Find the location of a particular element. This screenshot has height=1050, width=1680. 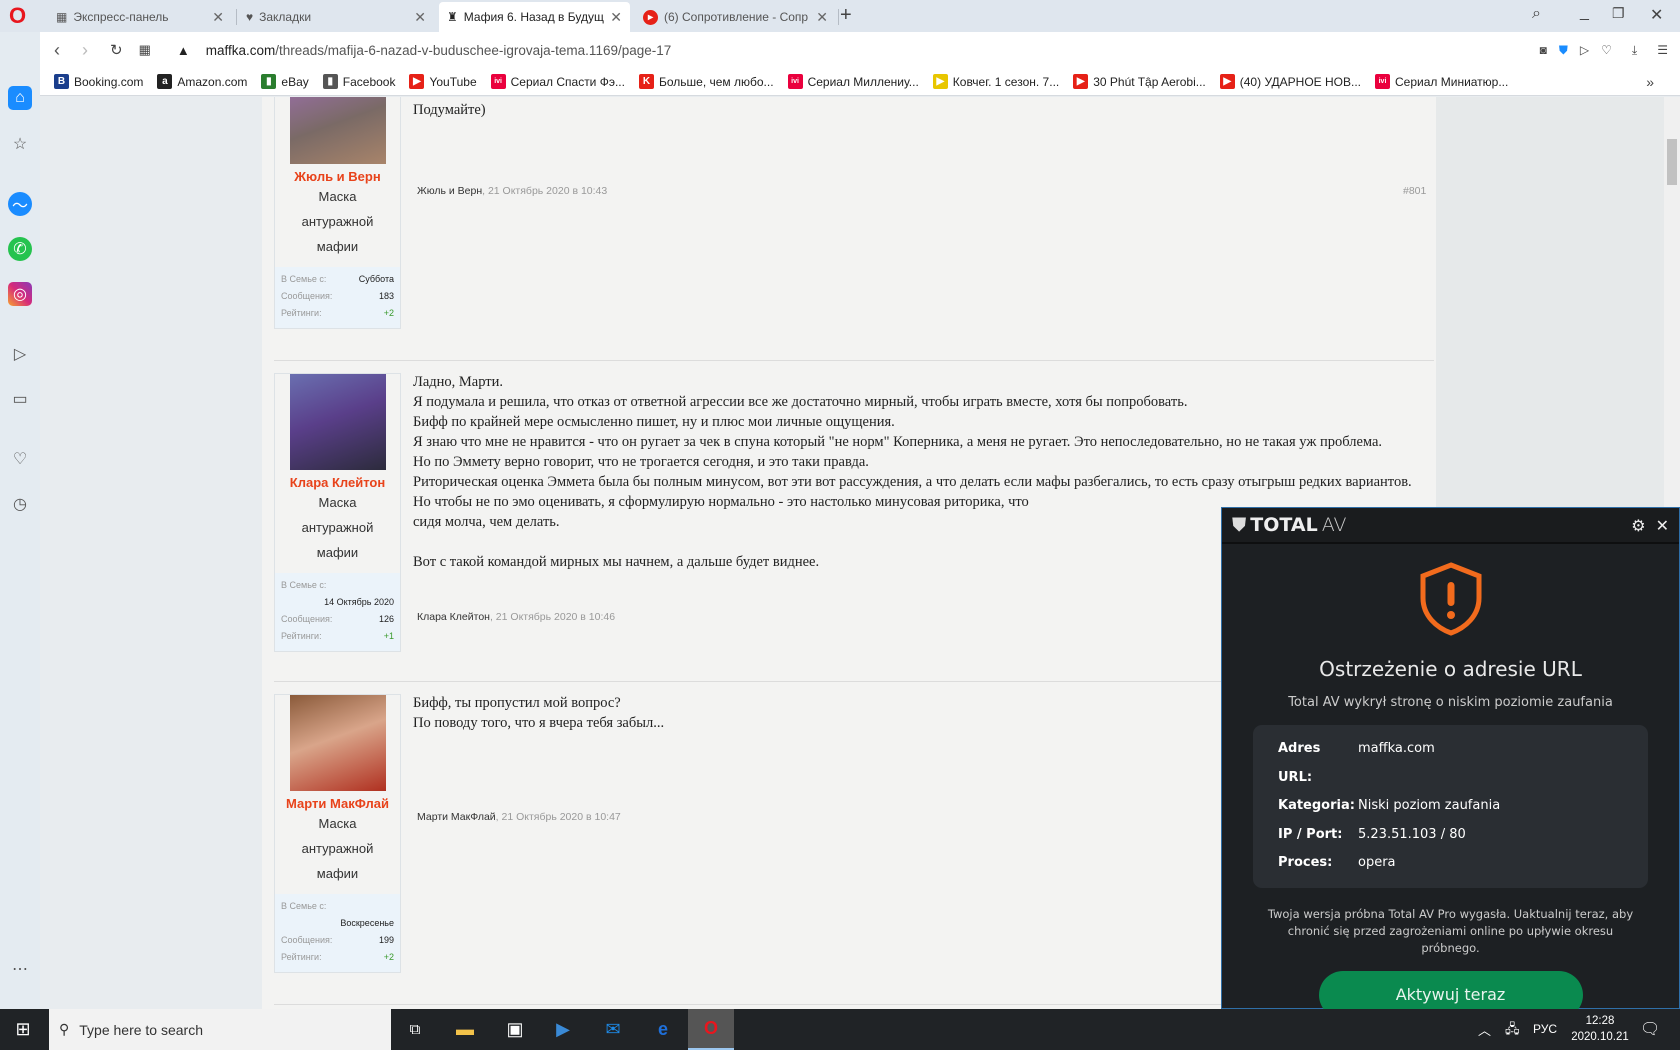

bookmark-favicon-icon: ▮ is located at coordinates (330, 81).